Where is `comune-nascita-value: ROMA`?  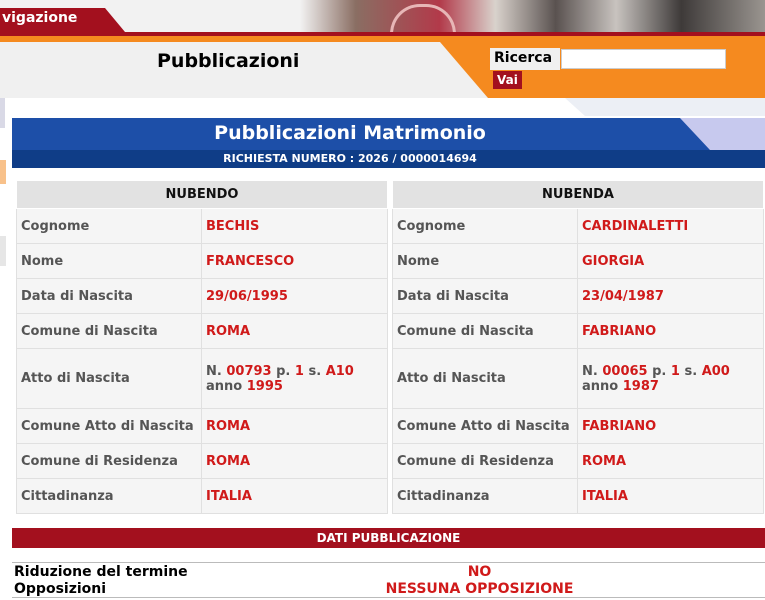 comune-nascita-value: ROMA is located at coordinates (294, 331).